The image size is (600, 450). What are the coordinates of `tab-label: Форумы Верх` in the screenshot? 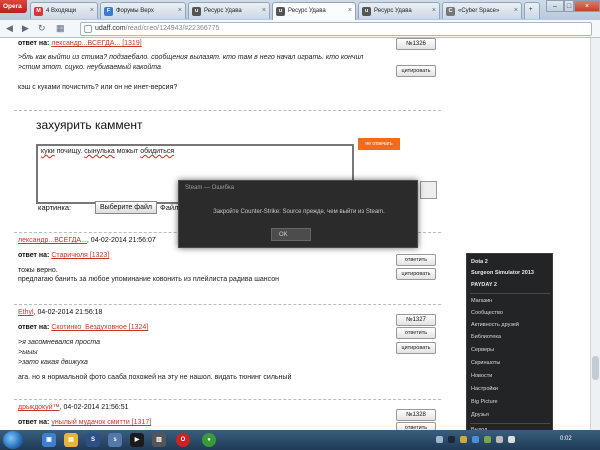 It's located at (135, 11).